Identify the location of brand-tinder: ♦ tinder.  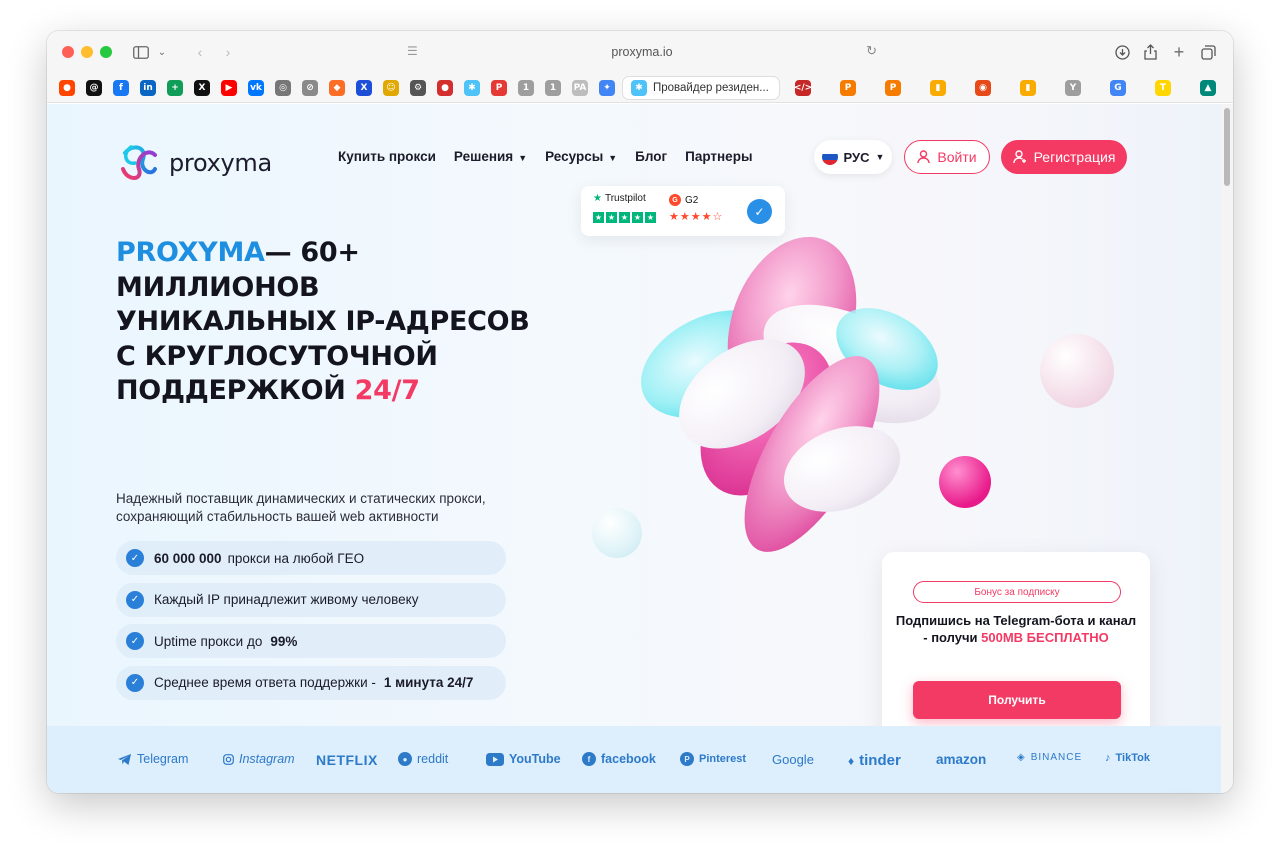
(874, 760).